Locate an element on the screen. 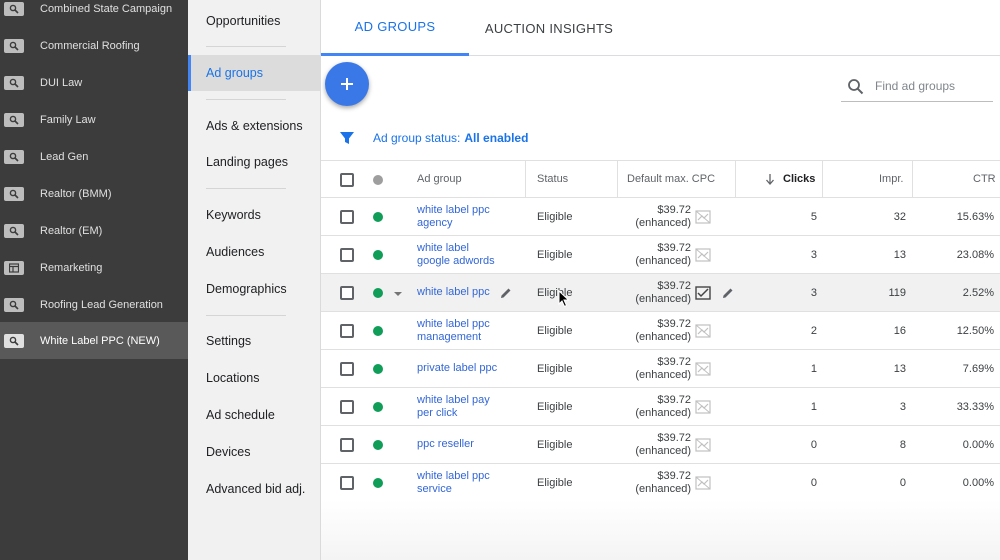  nav-item-ads-extensions: Ads & extensions is located at coordinates (254, 126).